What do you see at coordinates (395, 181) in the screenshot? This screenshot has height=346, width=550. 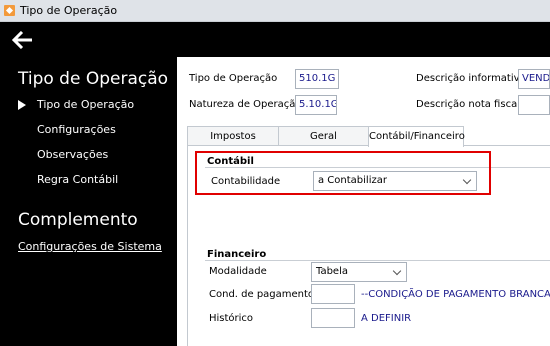 I see `contabilidade-select: a Contabilizar` at bounding box center [395, 181].